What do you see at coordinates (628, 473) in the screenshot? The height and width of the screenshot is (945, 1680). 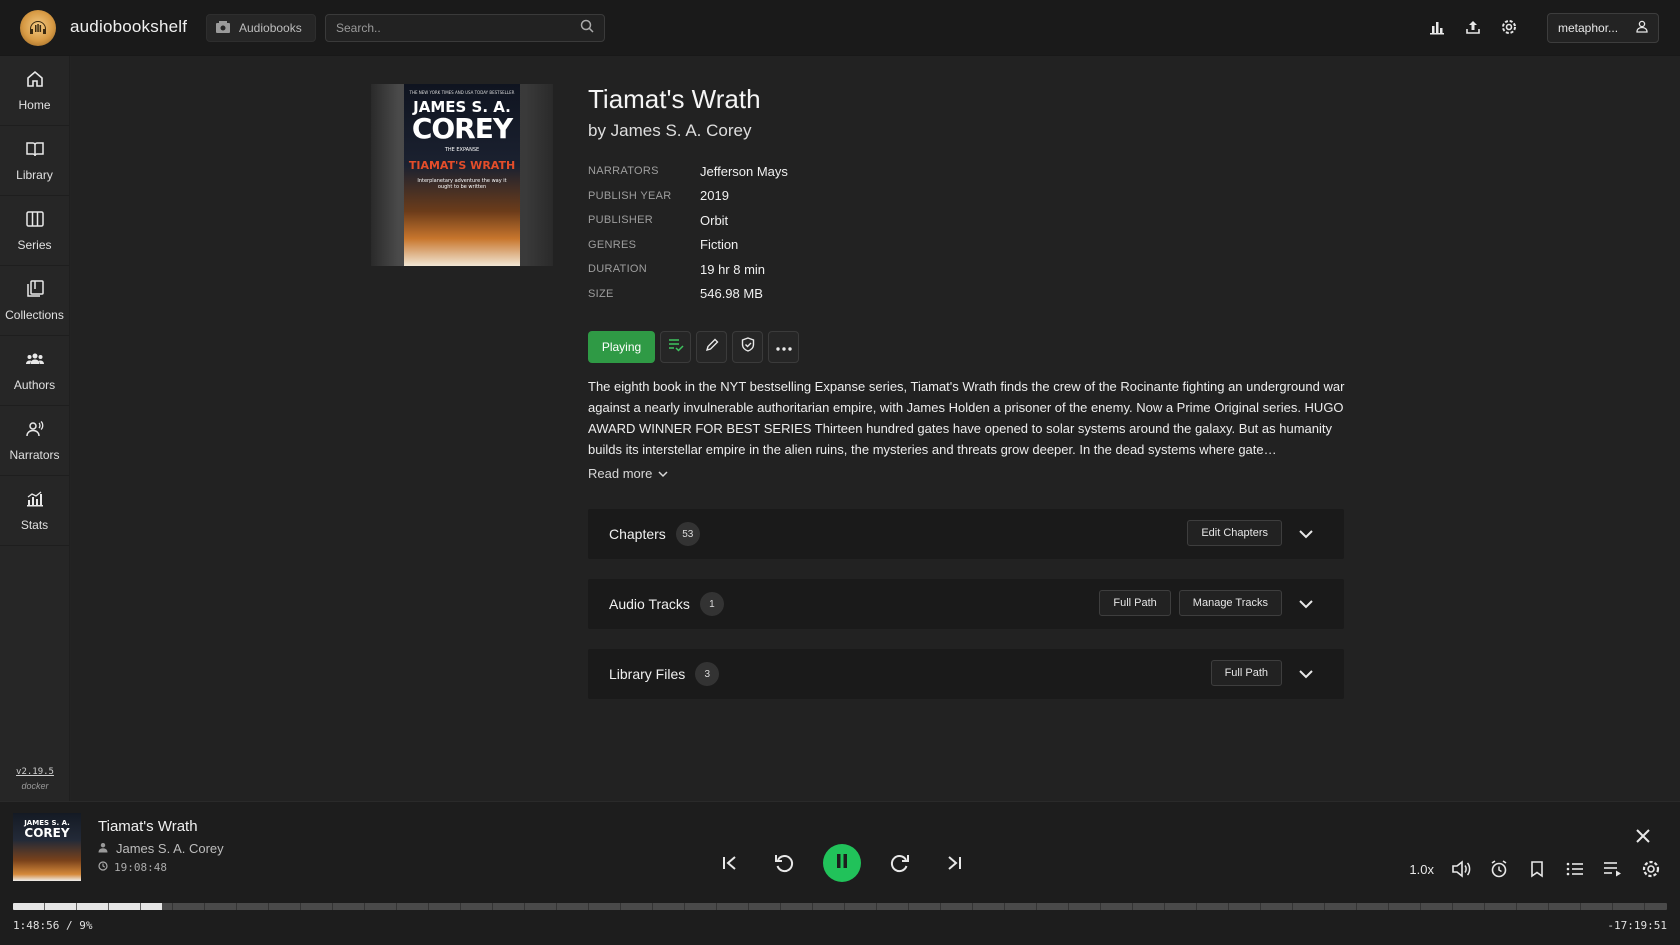 I see `read-more-toggle: Read more` at bounding box center [628, 473].